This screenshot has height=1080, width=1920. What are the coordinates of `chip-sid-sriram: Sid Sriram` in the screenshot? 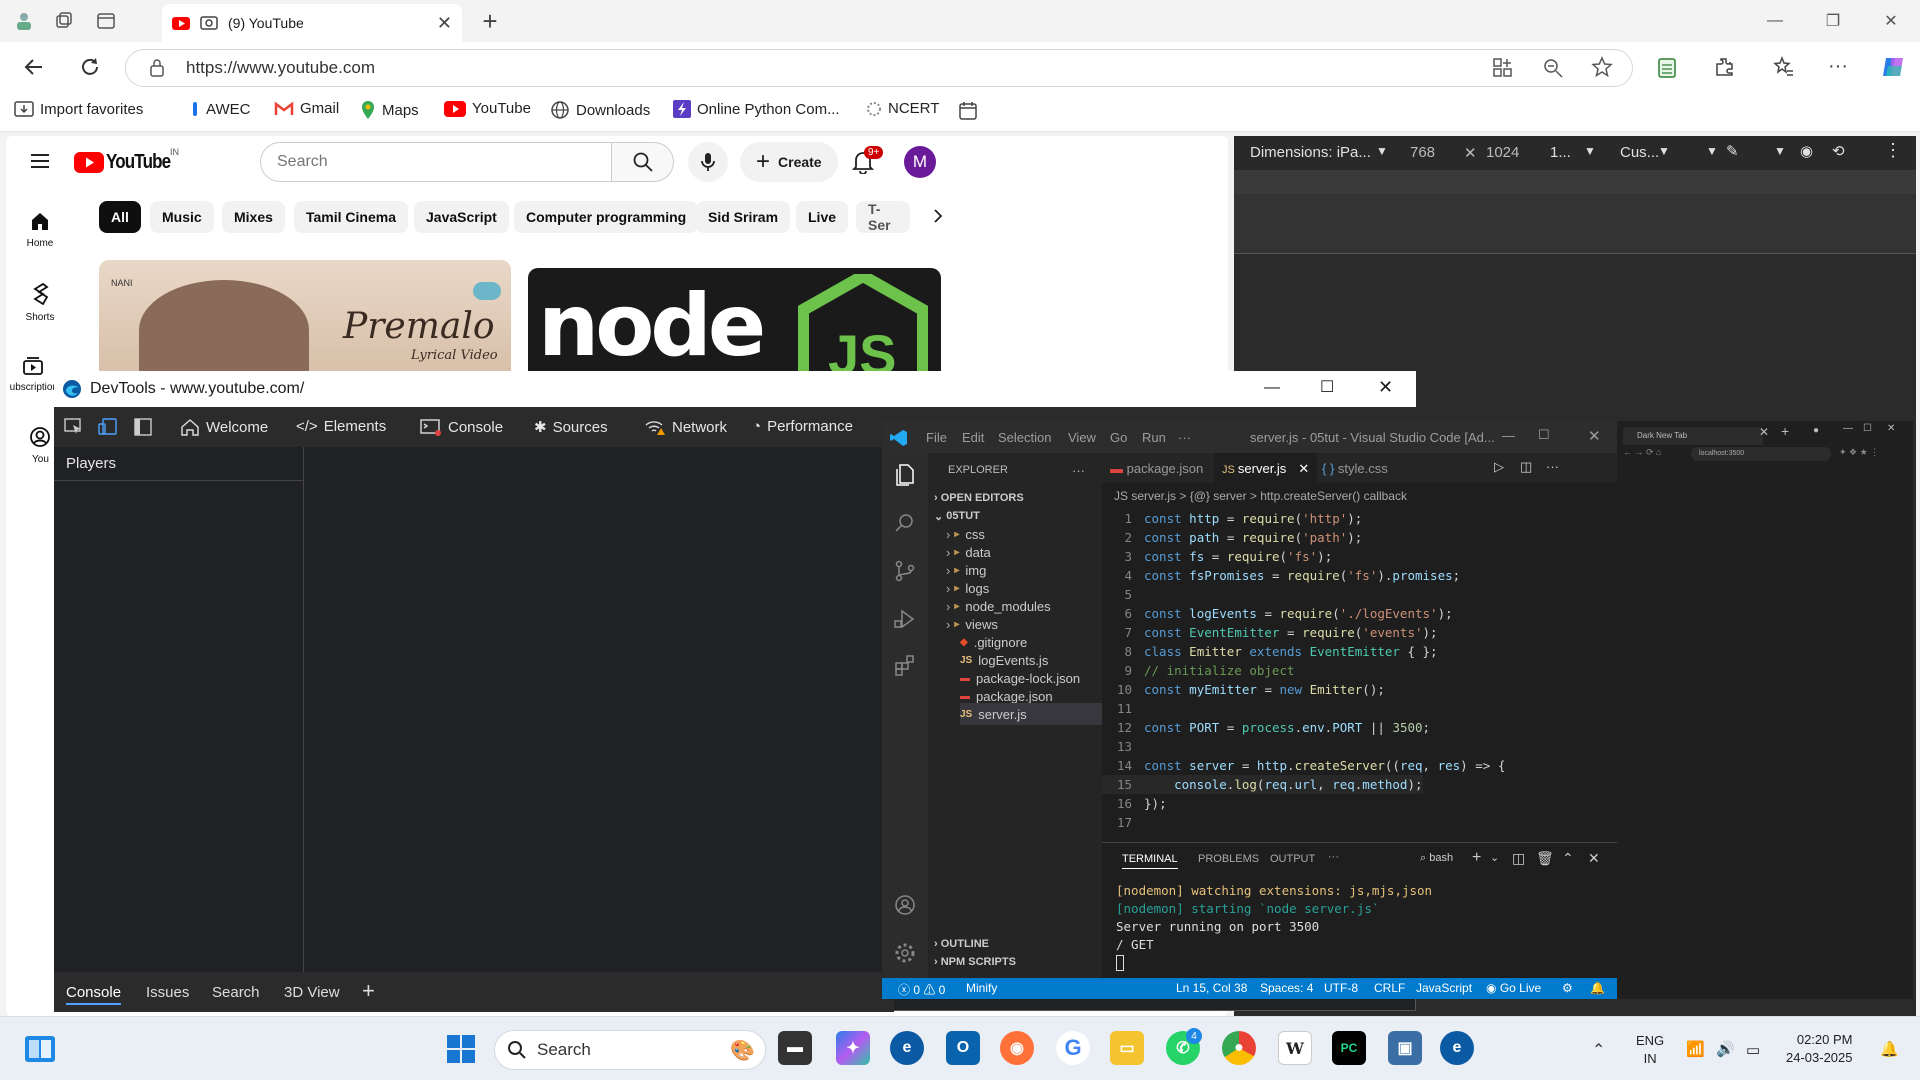 It's located at (743, 217).